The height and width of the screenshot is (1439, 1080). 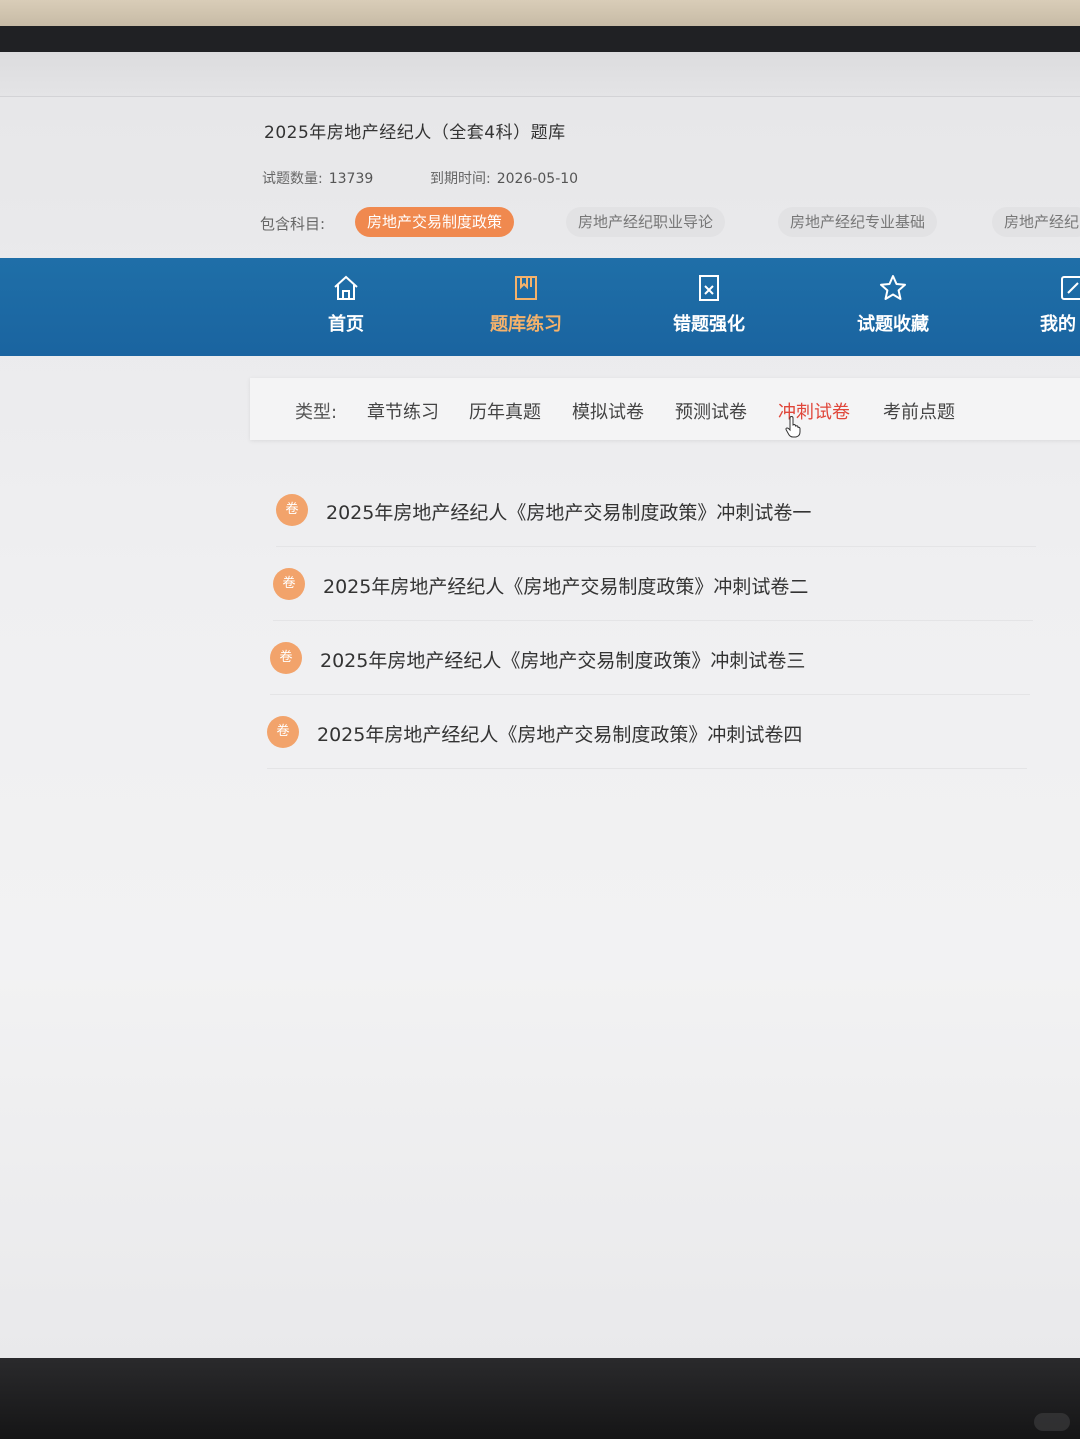 I want to click on paper-item: 卷 2025年房地产经纪人《房地产交易制度政策》冲刺试卷四, so click(x=657, y=732).